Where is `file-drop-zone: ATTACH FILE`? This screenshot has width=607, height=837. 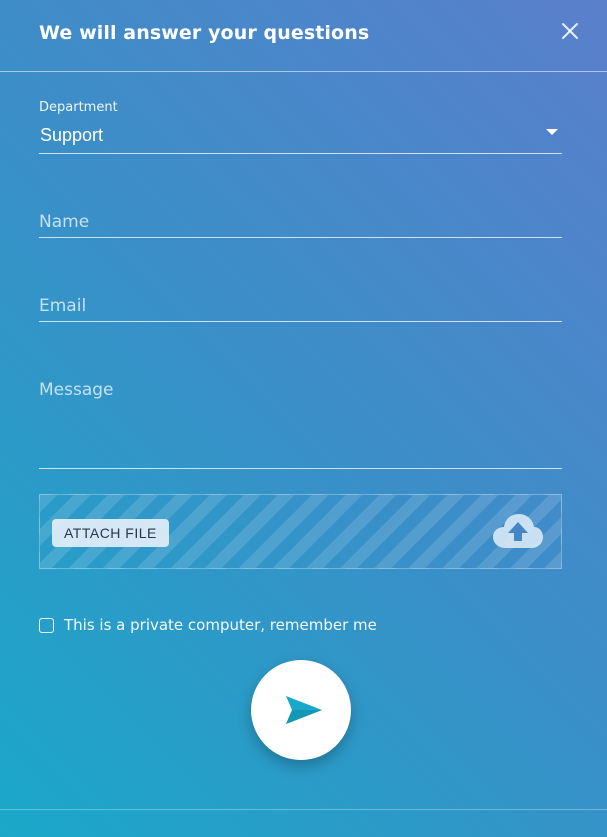
file-drop-zone: ATTACH FILE is located at coordinates (300, 531).